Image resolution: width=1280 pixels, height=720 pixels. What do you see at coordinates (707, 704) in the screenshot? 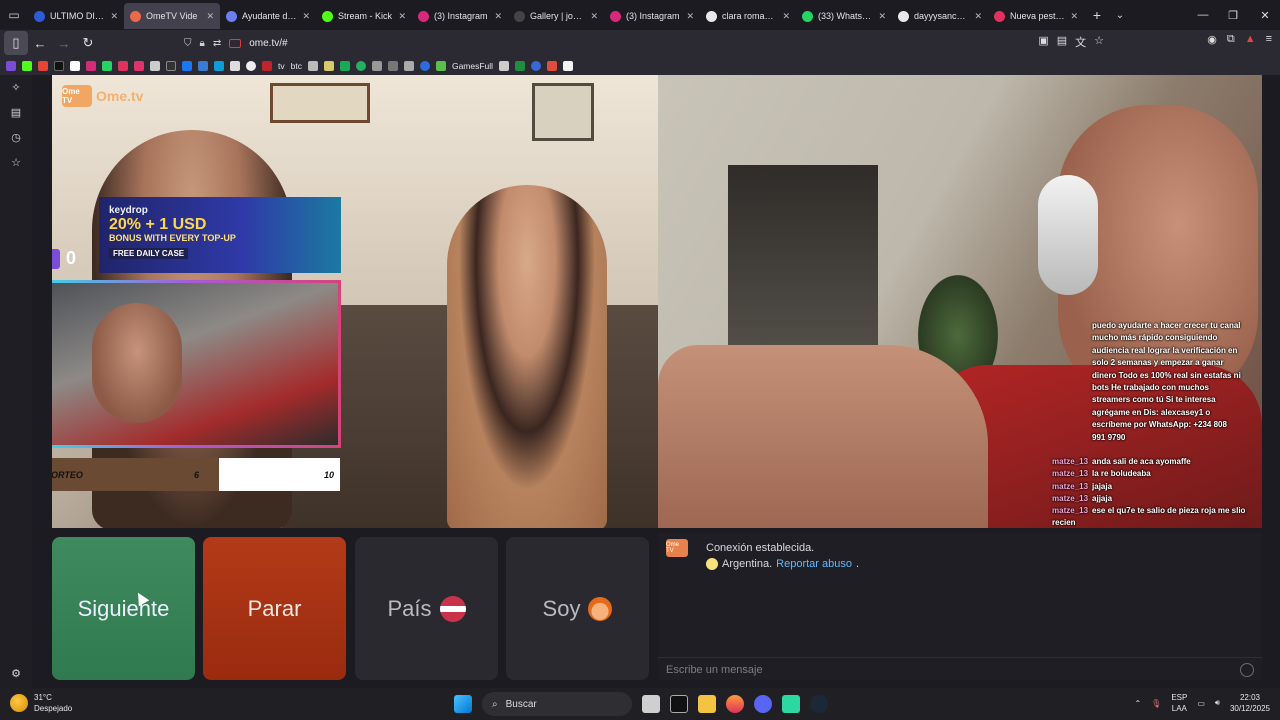
I see `file-explorer-icon` at bounding box center [707, 704].